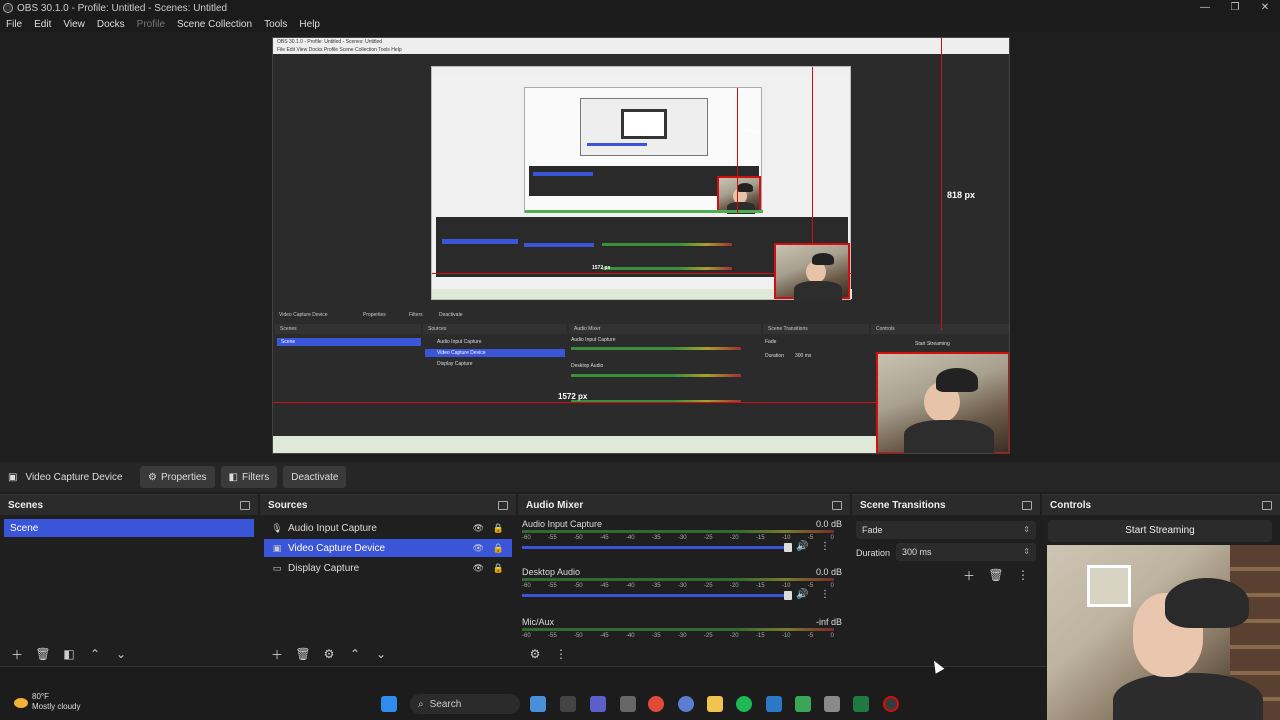  What do you see at coordinates (465, 704) in the screenshot?
I see `taskbar-search: ⌕ Search` at bounding box center [465, 704].